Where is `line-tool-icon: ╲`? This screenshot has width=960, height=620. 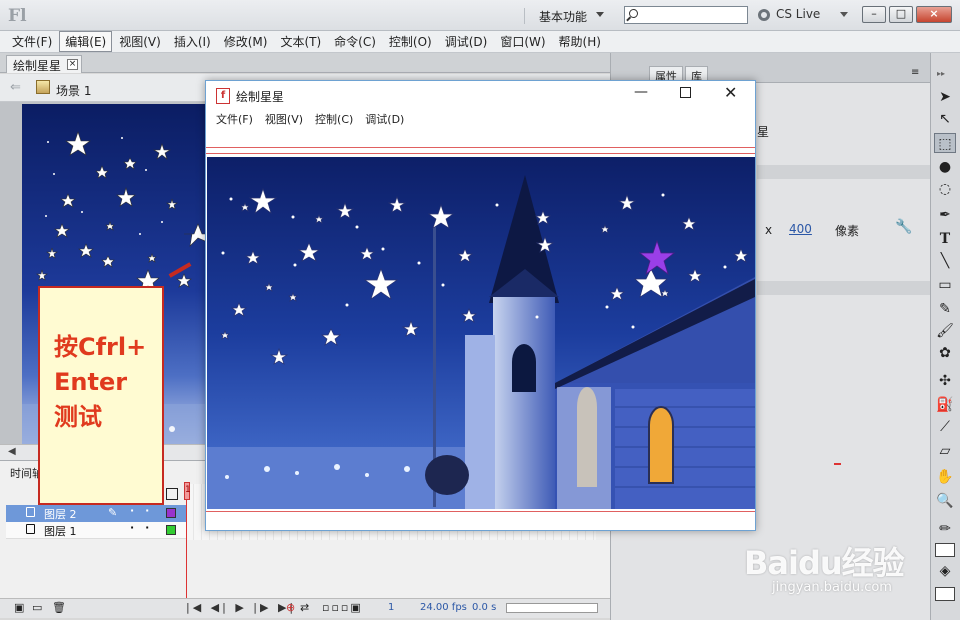 line-tool-icon: ╲ is located at coordinates (945, 261).